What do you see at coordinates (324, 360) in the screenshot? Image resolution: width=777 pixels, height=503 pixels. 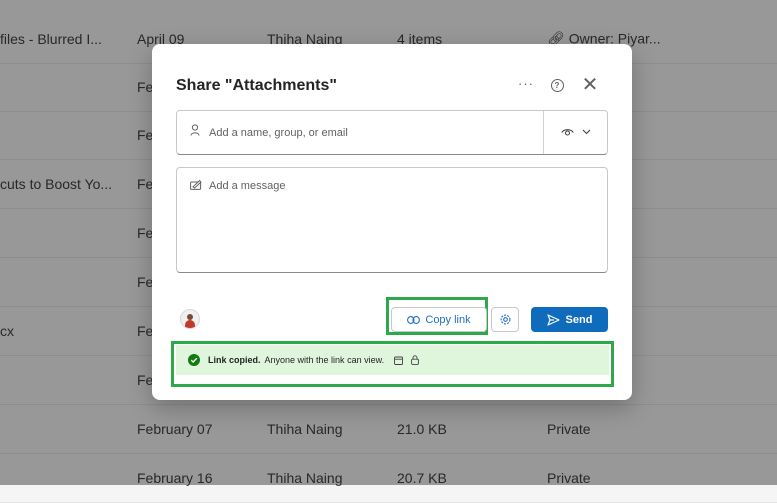 I see `banner-message: Anyone with the link can view.` at bounding box center [324, 360].